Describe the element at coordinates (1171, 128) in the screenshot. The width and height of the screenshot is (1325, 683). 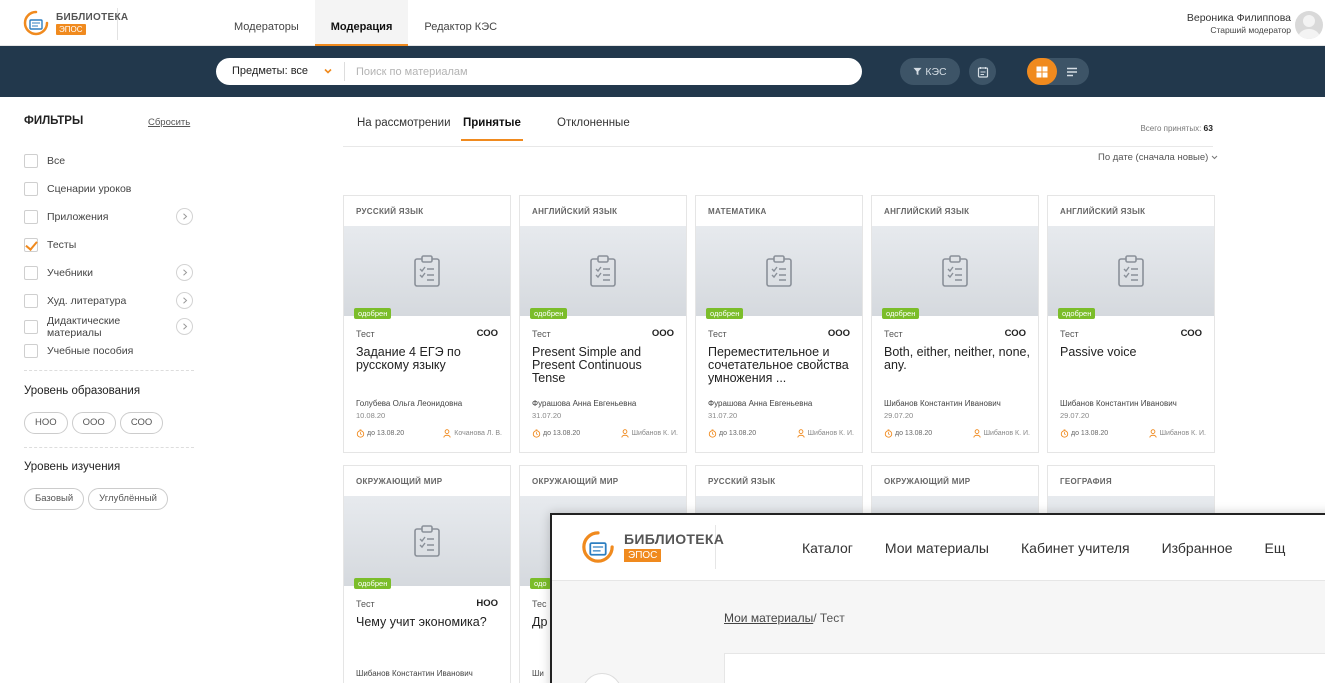
I see `total-label: Всего принятых:` at that location.